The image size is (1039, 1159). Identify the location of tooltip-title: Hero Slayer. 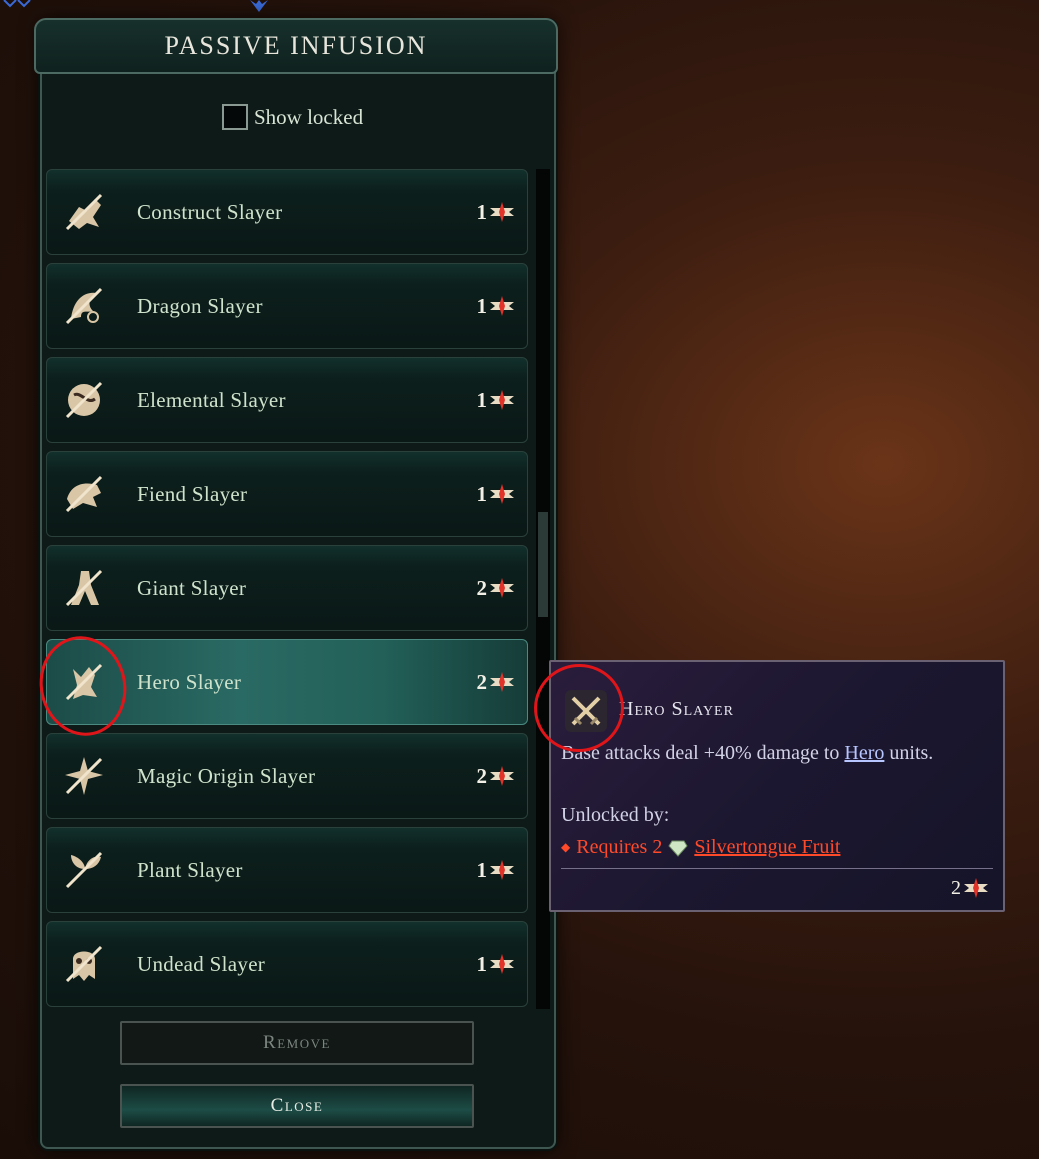
(676, 709).